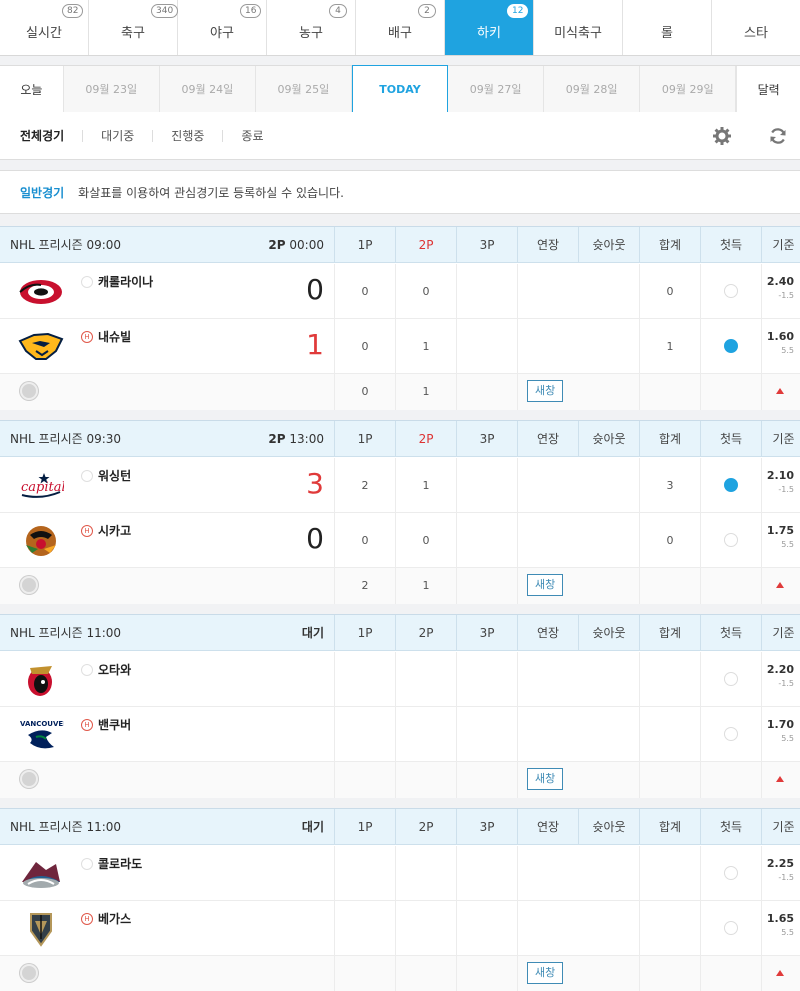  Describe the element at coordinates (42, 724) in the screenshot. I see `svg-text: VANCOUVER` at that location.